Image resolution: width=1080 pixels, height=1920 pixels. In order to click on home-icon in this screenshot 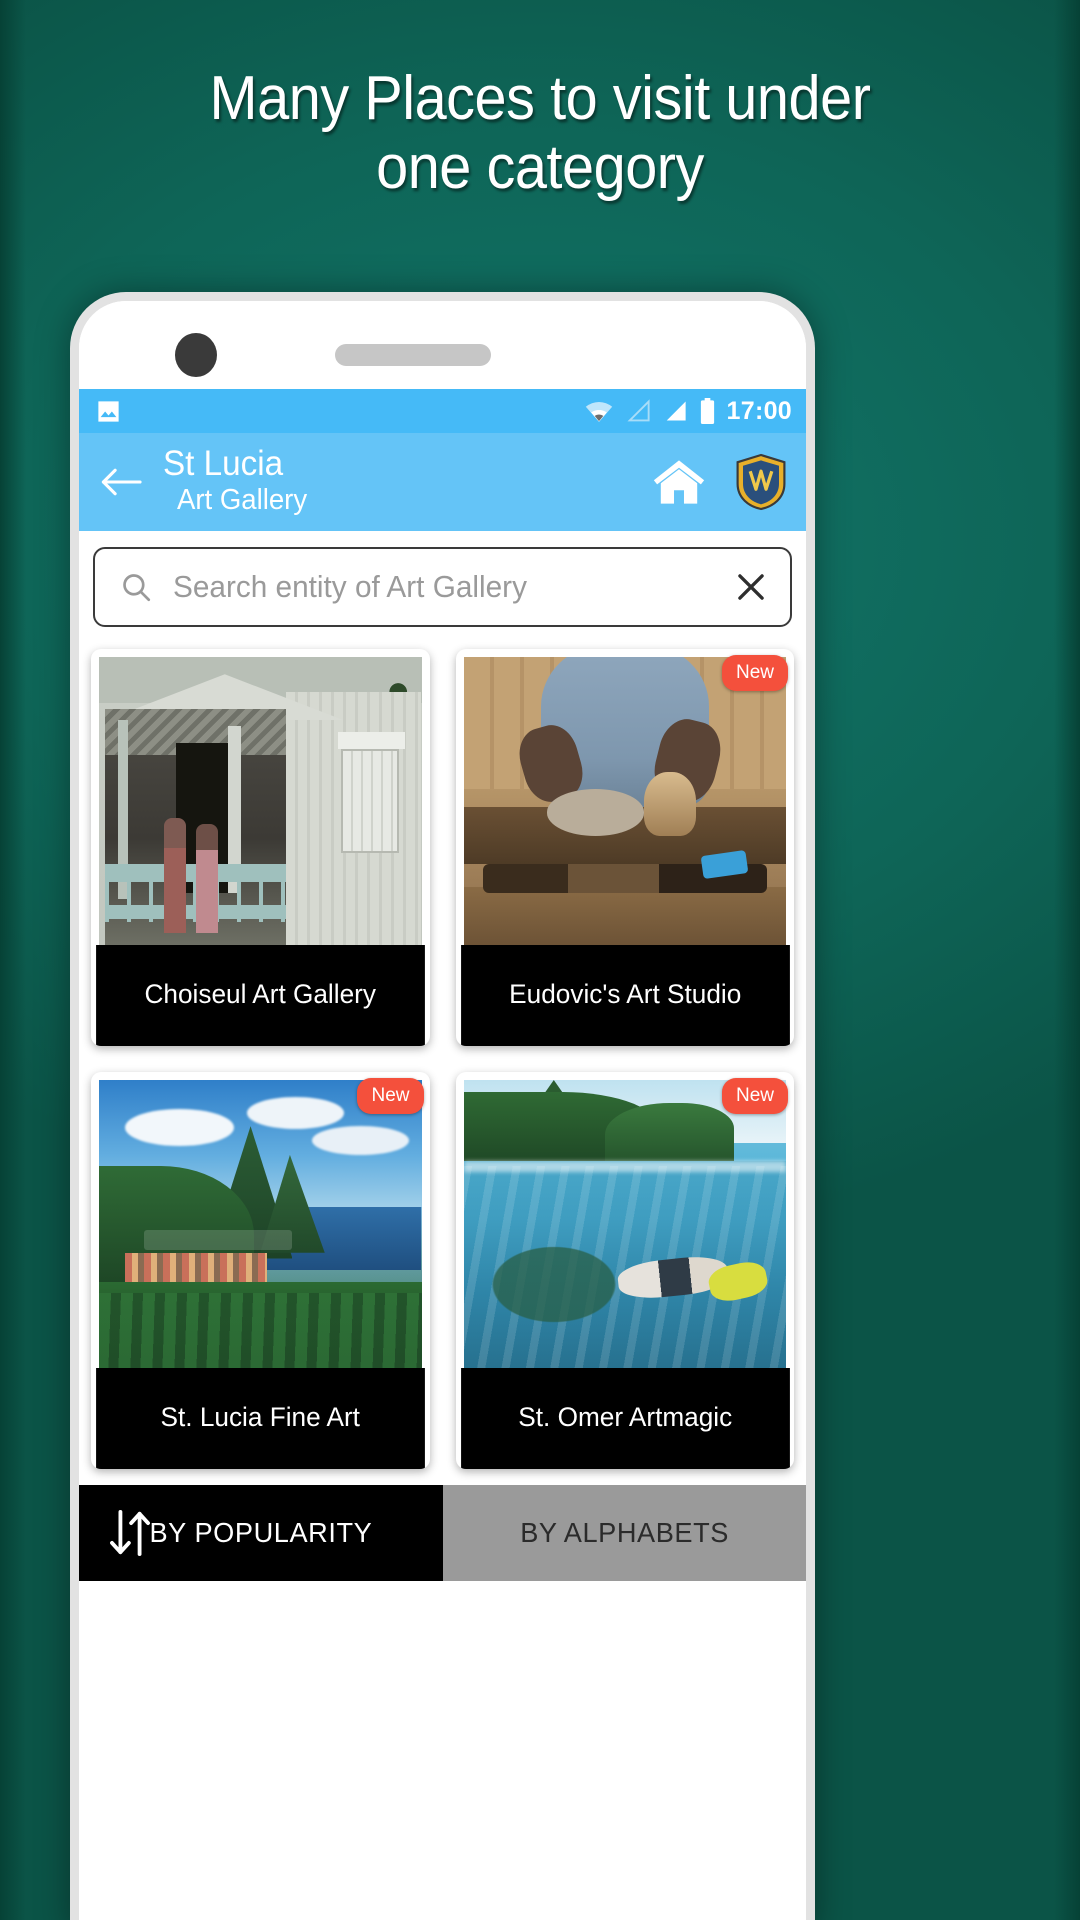, I will do `click(679, 482)`.